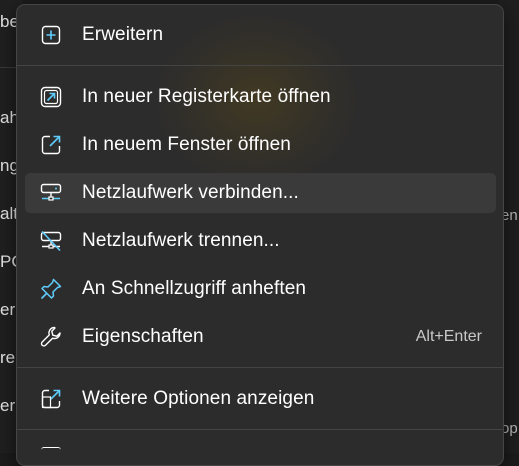  I want to click on menu-item-properties: Eigenschaften Alt+Enter, so click(260, 337).